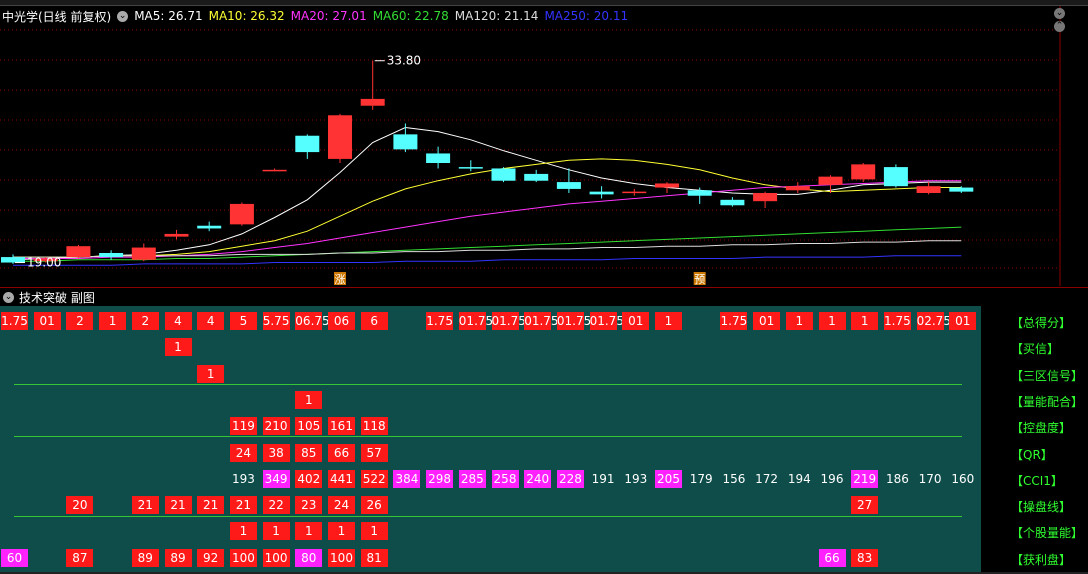 Image resolution: width=1088 pixels, height=574 pixels. Describe the element at coordinates (1059, 13) in the screenshot. I see `chevron-down-icon: ⌄` at that location.